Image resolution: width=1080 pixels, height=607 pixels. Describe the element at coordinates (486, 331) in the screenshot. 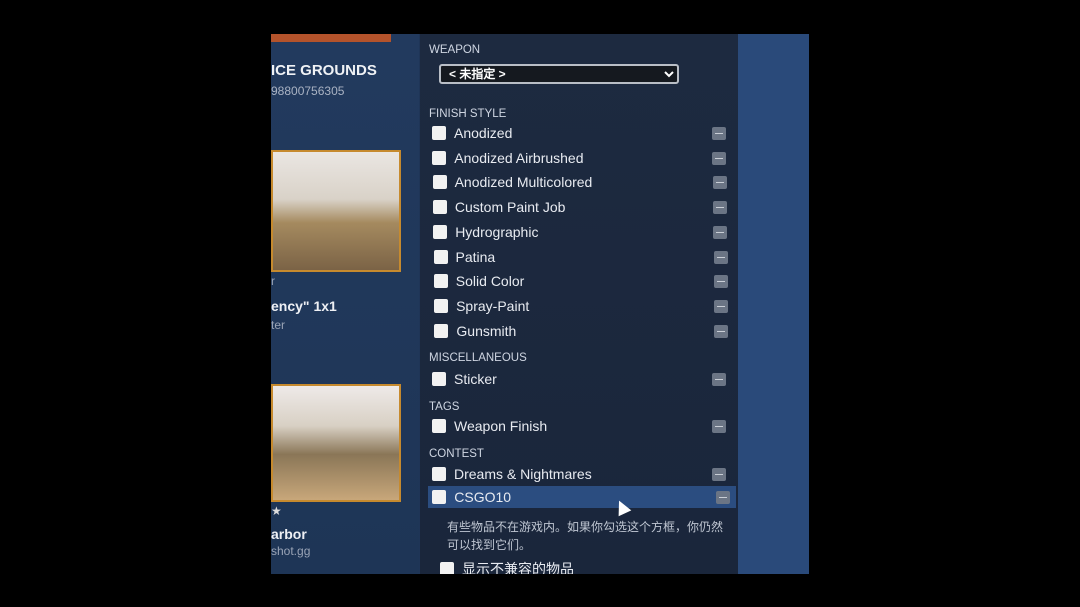

I see `filter-option-label: Gunsmith` at that location.